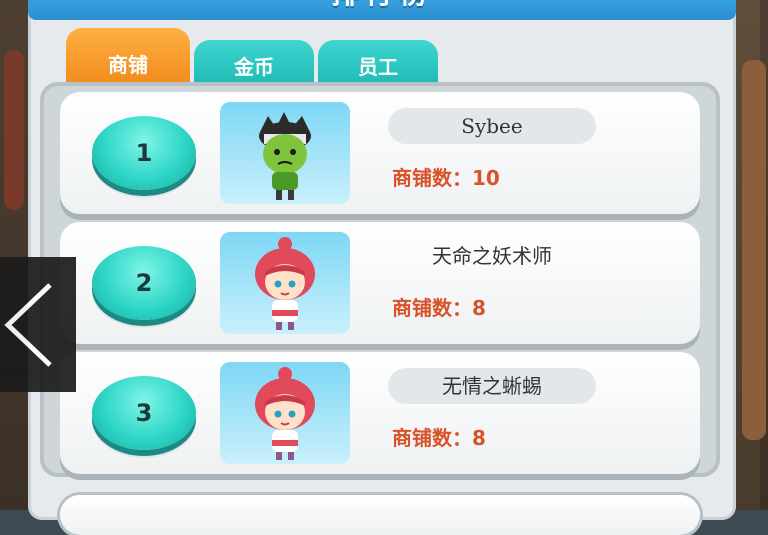  I want to click on shop-count-value: 10, so click(486, 178).